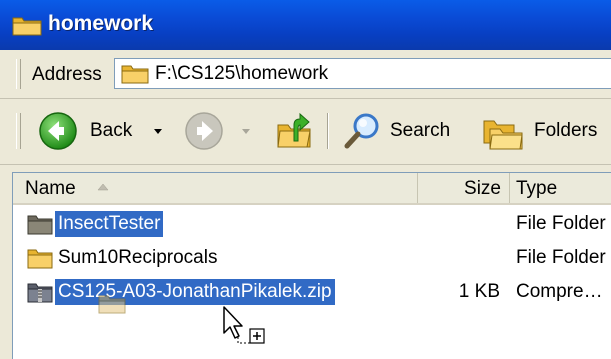 This screenshot has height=359, width=611. What do you see at coordinates (138, 257) in the screenshot?
I see `file-name: Sum10Reciprocals` at bounding box center [138, 257].